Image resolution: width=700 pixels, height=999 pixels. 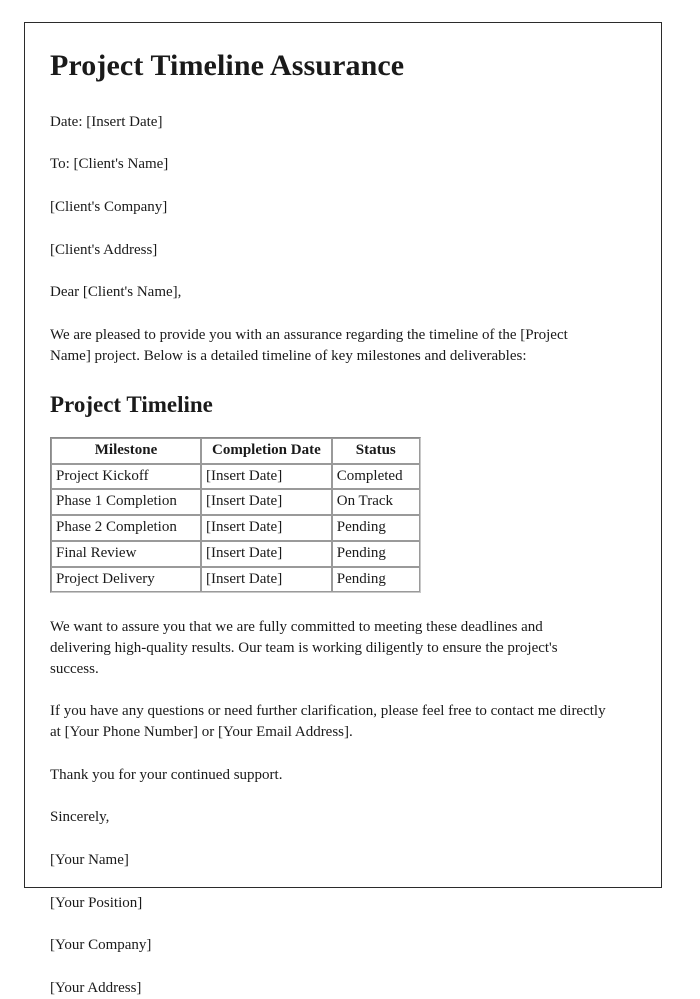 What do you see at coordinates (126, 476) in the screenshot?
I see `cell-milestone: Project Kickoff` at bounding box center [126, 476].